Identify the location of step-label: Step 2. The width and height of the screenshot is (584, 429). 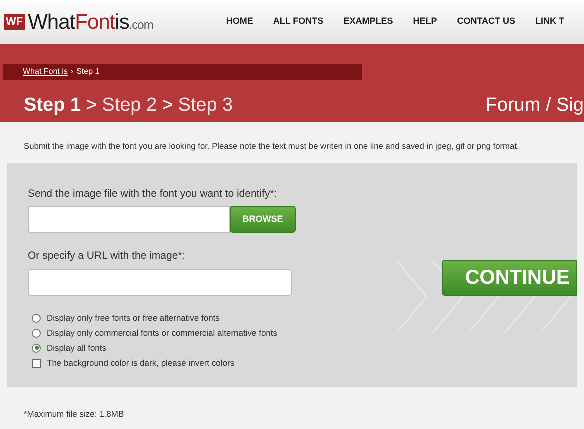
(130, 106).